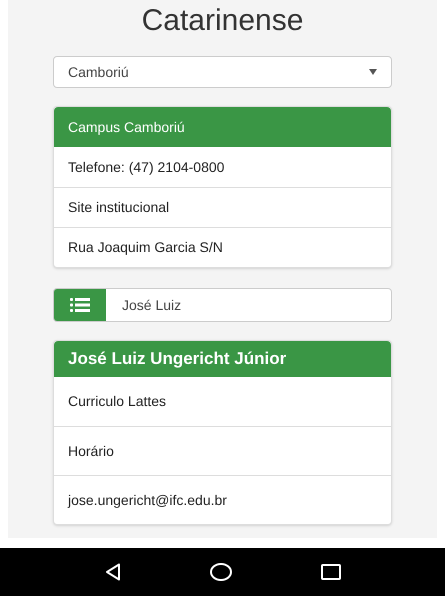 The width and height of the screenshot is (445, 596). I want to click on search-field: José Luiz, so click(222, 305).